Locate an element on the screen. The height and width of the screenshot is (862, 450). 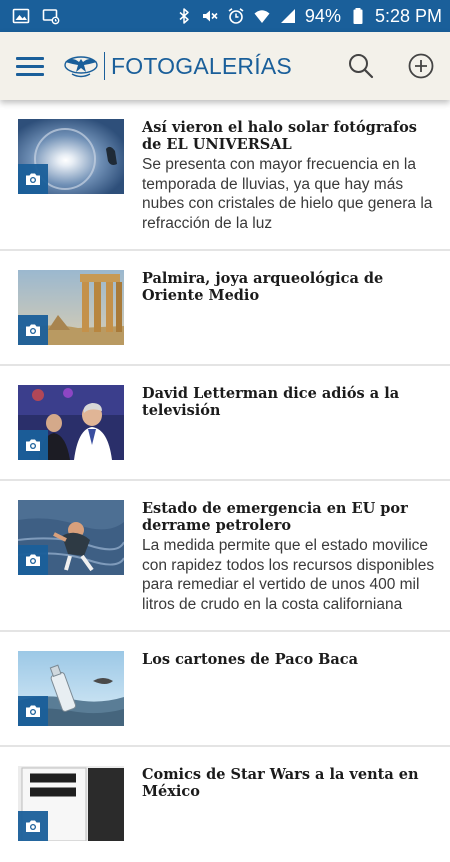
menu-button is located at coordinates (30, 66).